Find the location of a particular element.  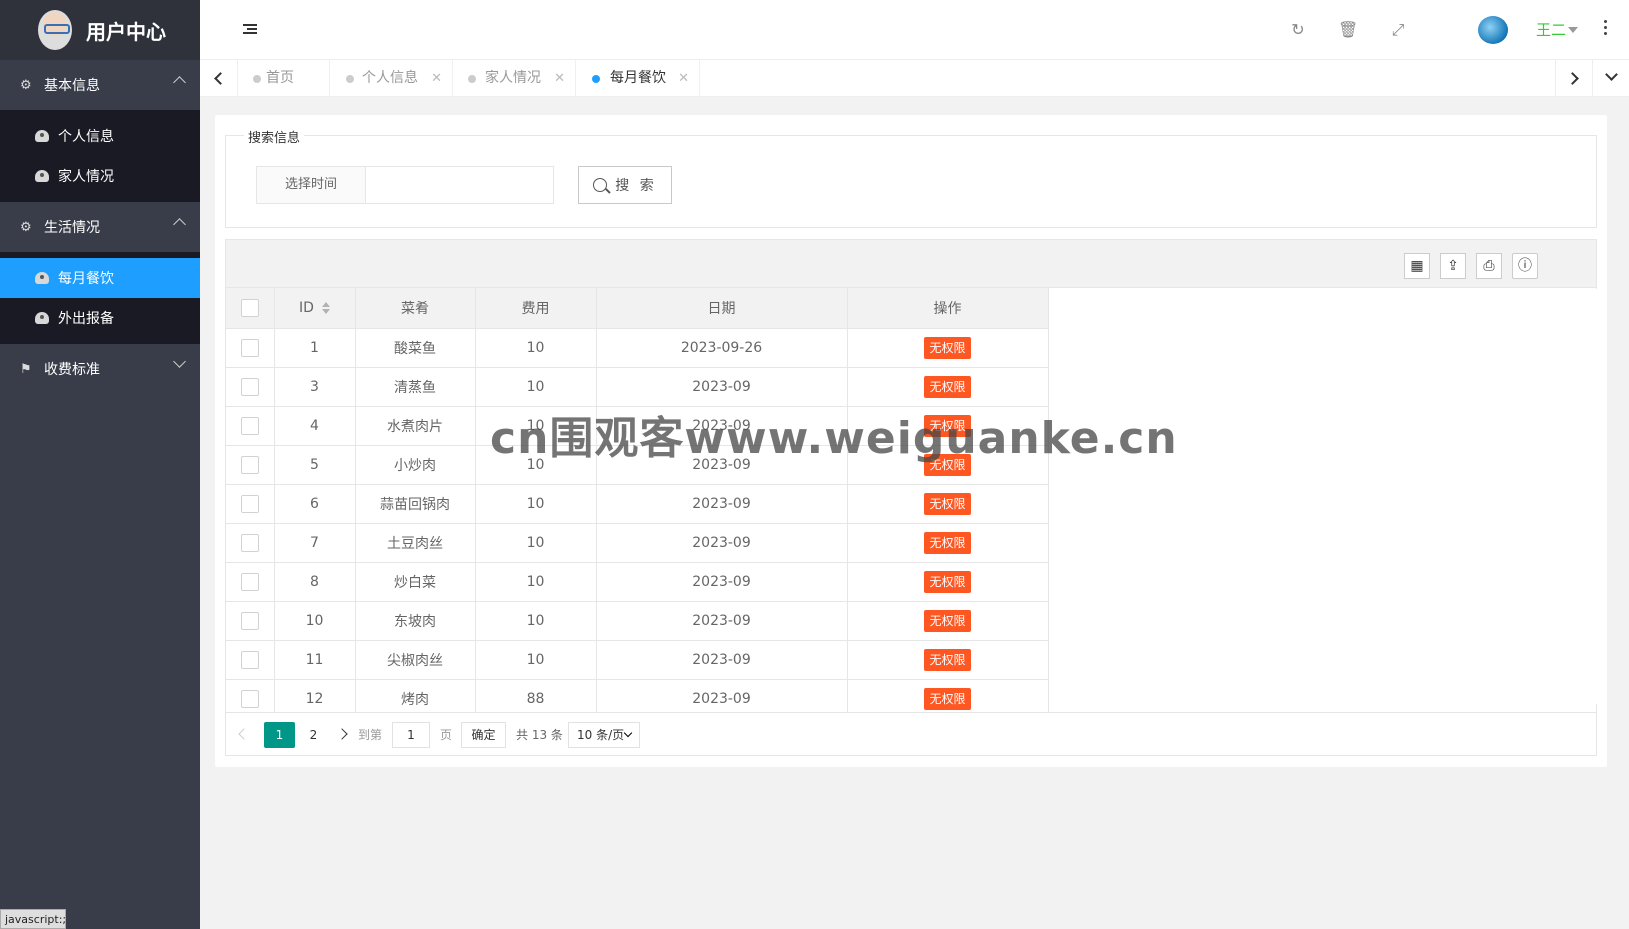

menu-group-basic-info: ⚙ 基本信息 is located at coordinates (100, 85).